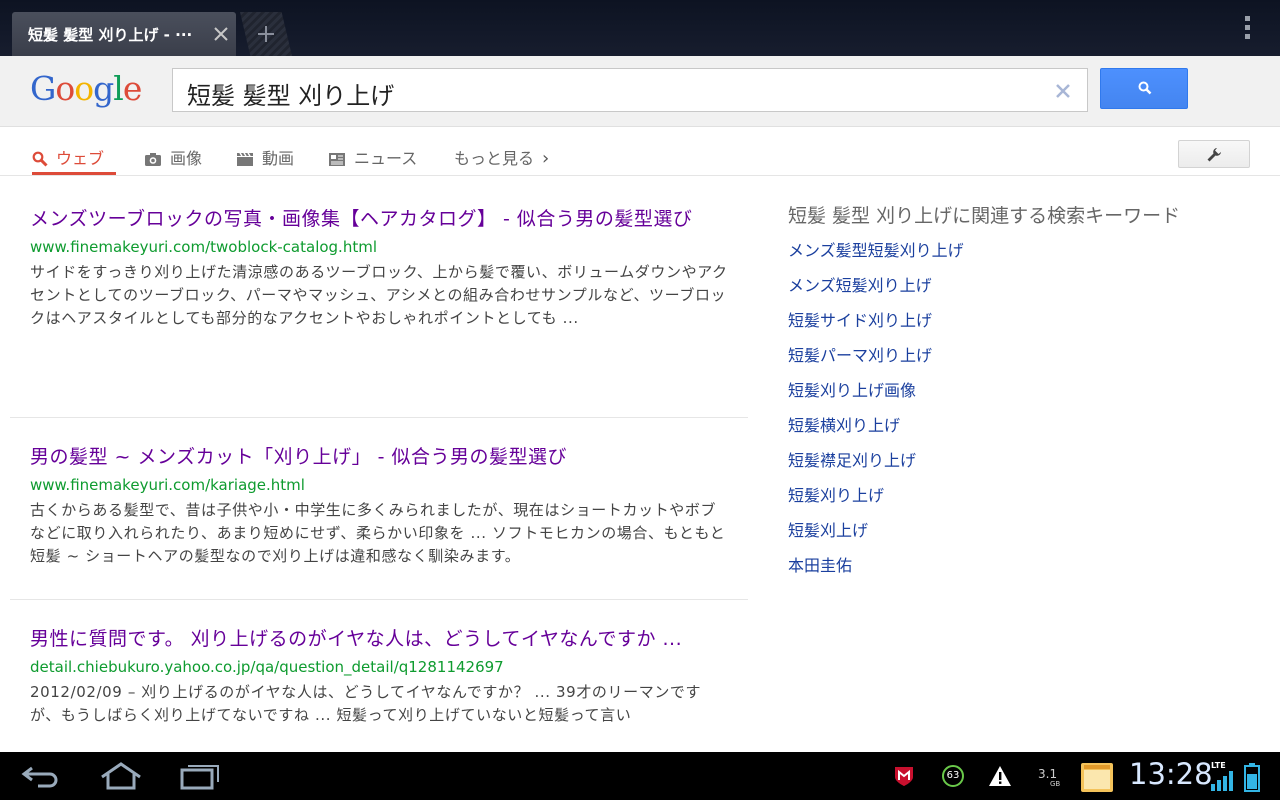 Image resolution: width=1280 pixels, height=800 pixels. I want to click on signal-strength-icon, so click(1222, 781).